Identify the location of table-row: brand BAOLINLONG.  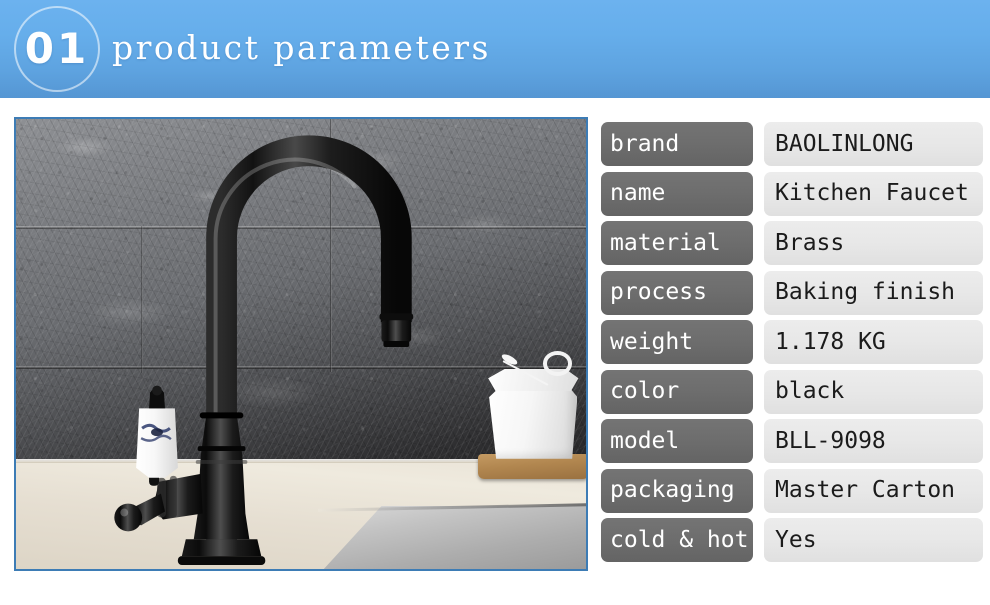
(792, 144).